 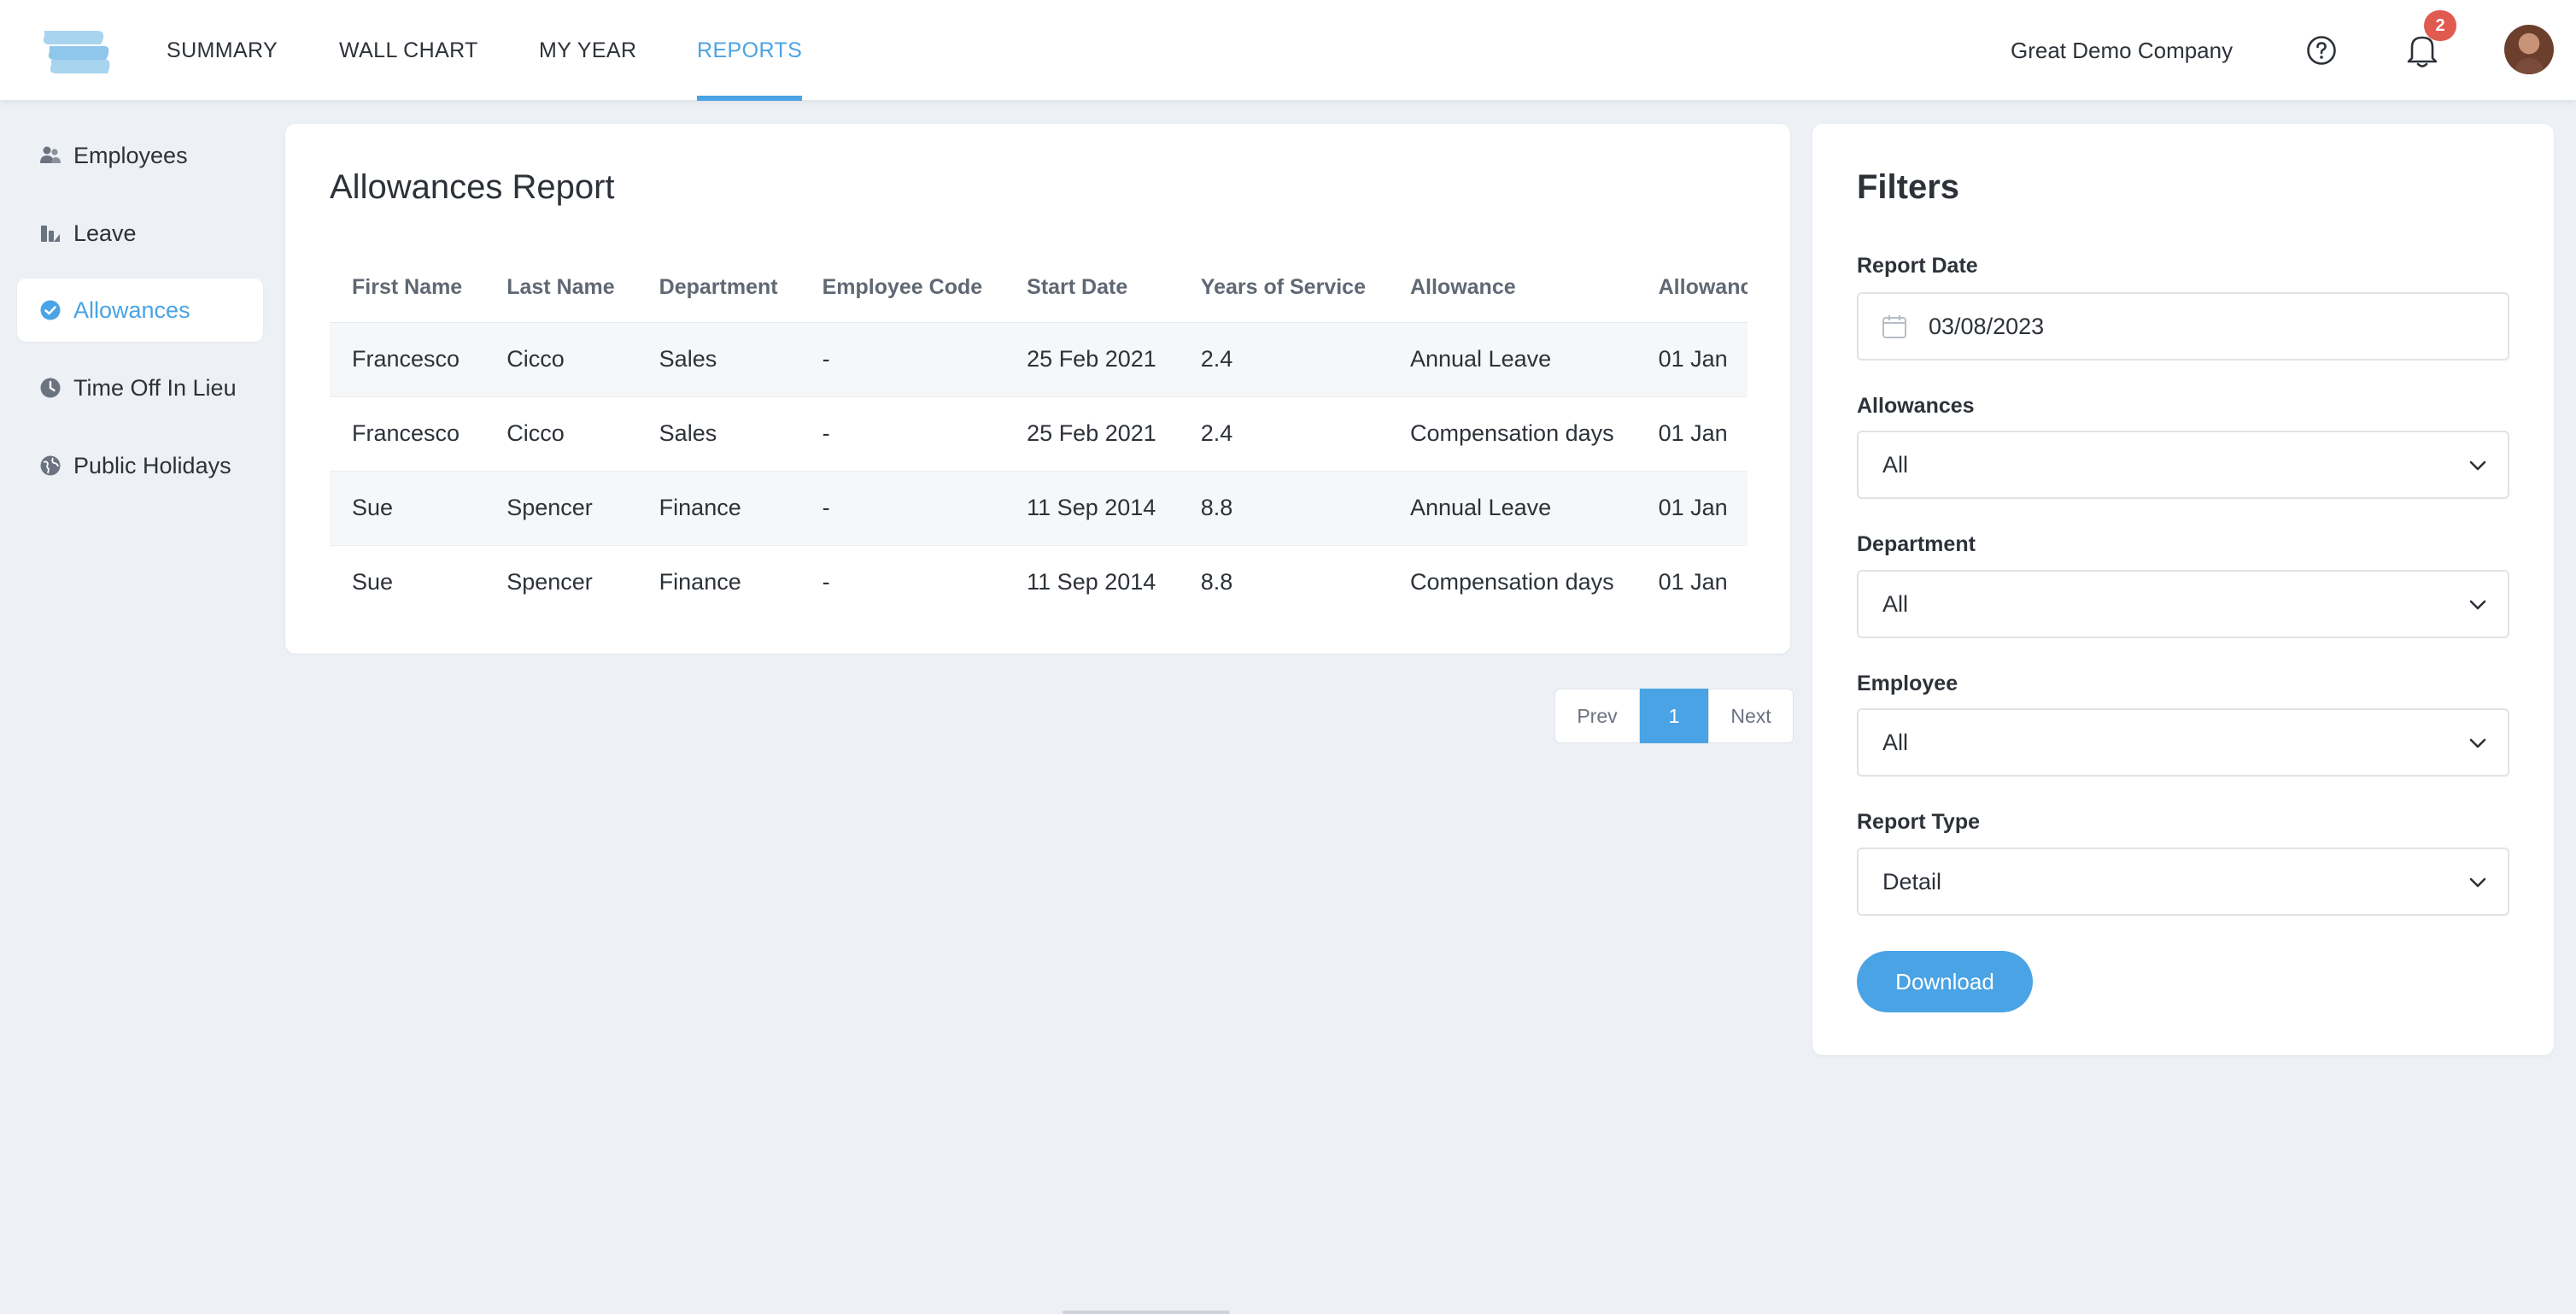 What do you see at coordinates (1751, 716) in the screenshot?
I see `next-page-button: Next` at bounding box center [1751, 716].